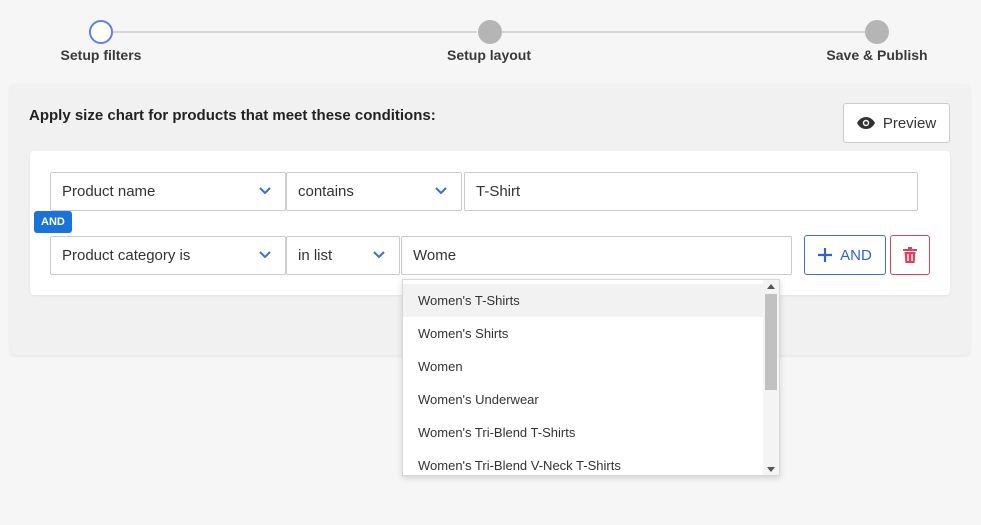 This screenshot has width=981, height=525. I want to click on suggestion-option: Women's Shirts, so click(584, 333).